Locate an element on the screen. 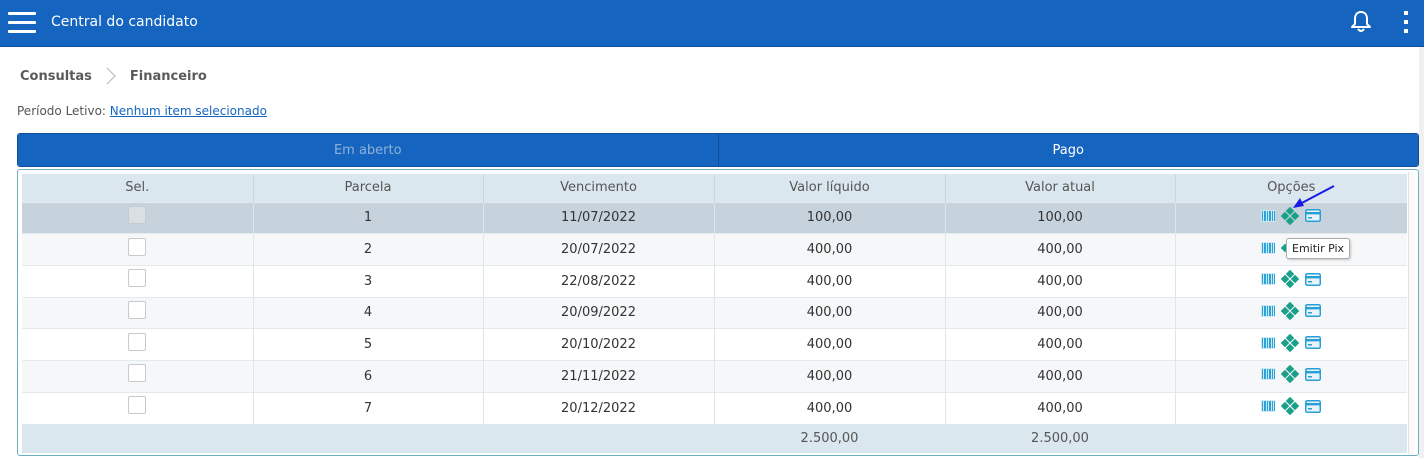 This screenshot has height=458, width=1424. vencimento-cell: 20/10/2022 is located at coordinates (599, 344).